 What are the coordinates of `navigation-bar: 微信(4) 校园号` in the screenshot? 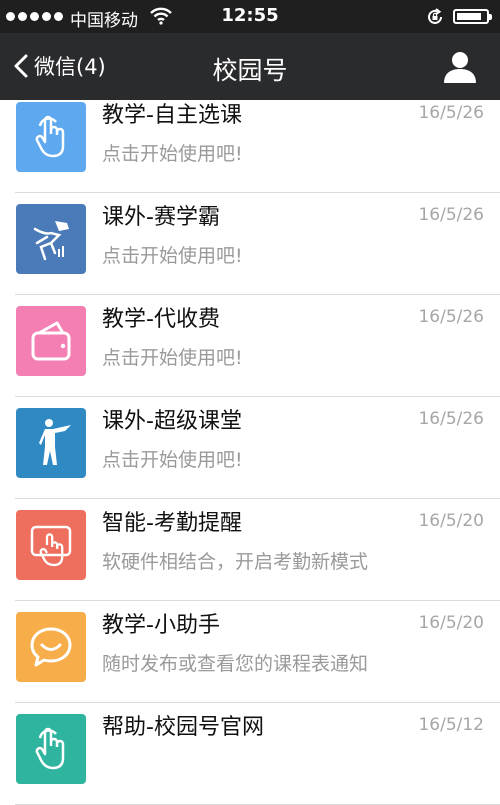 It's located at (250, 66).